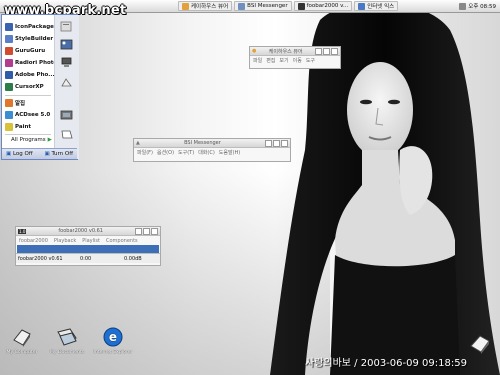  What do you see at coordinates (206, 152) in the screenshot?
I see `menu-chat: 대화(C)` at bounding box center [206, 152].